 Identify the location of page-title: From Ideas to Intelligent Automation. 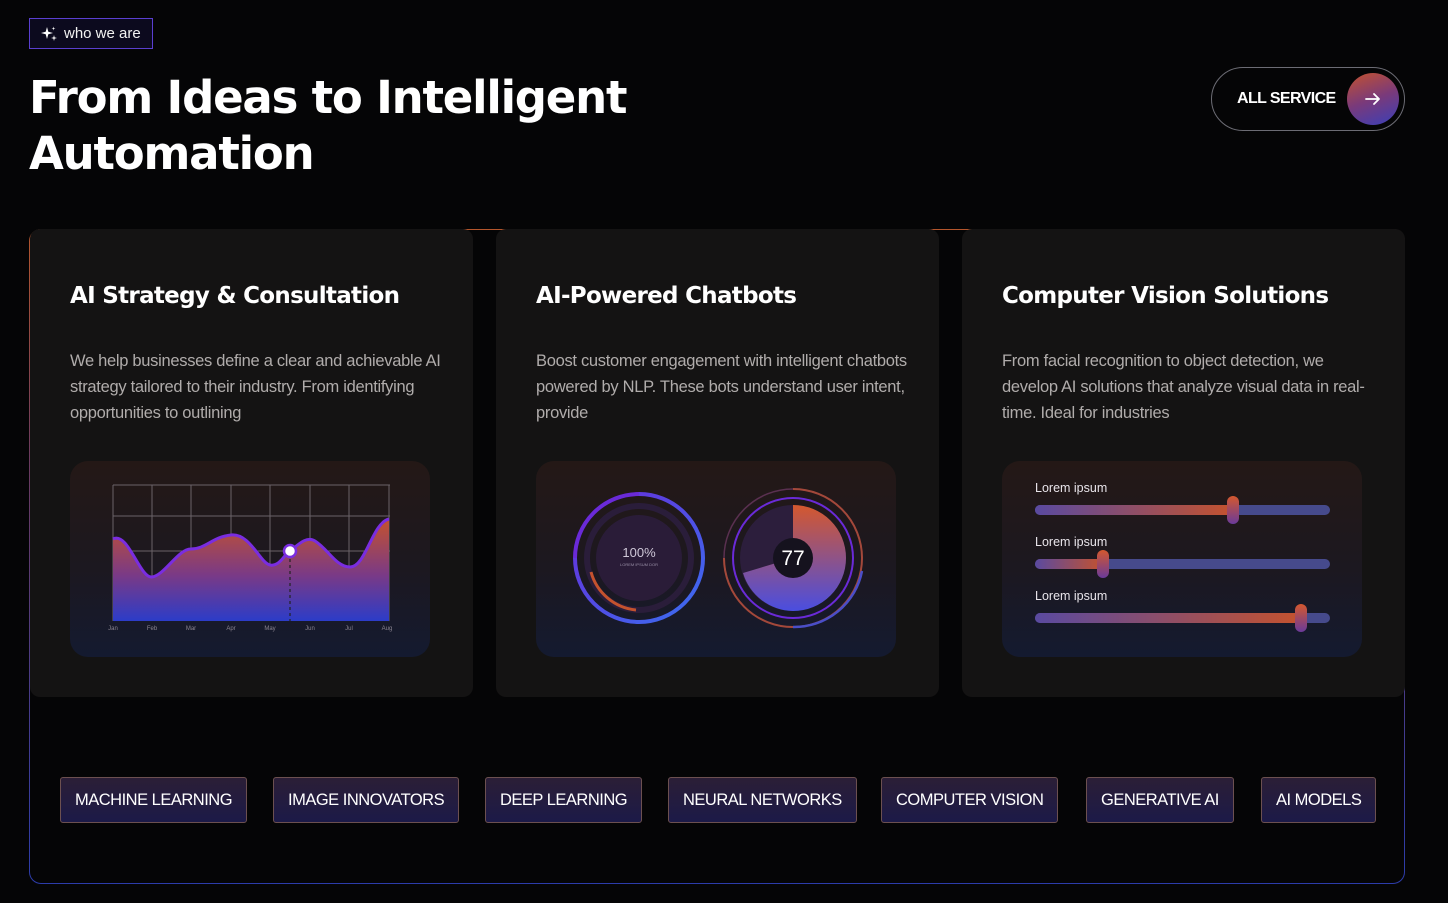
(328, 125).